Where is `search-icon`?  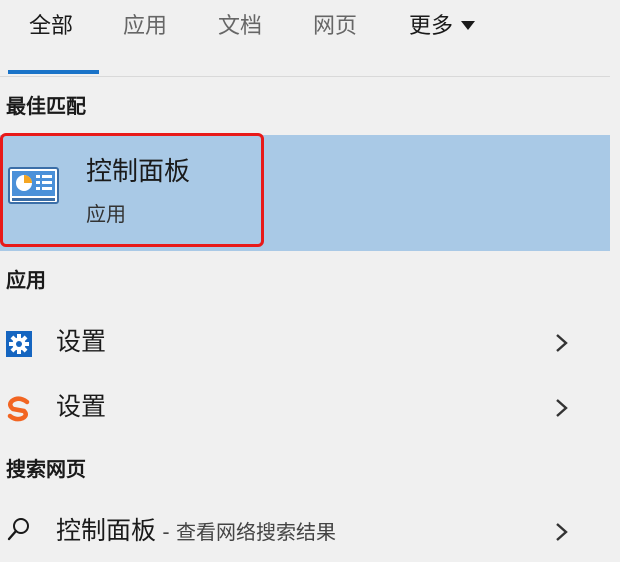 search-icon is located at coordinates (18, 529).